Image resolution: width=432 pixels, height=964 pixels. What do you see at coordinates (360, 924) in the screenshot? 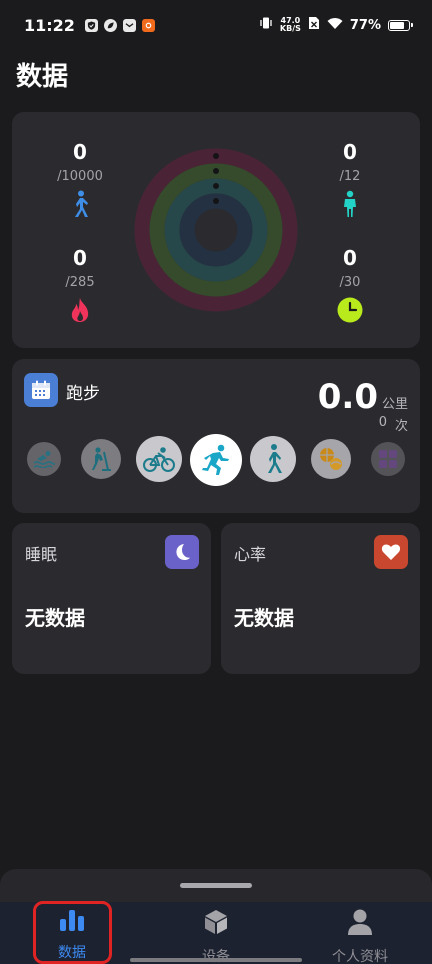
I see `person-icon` at bounding box center [360, 924].